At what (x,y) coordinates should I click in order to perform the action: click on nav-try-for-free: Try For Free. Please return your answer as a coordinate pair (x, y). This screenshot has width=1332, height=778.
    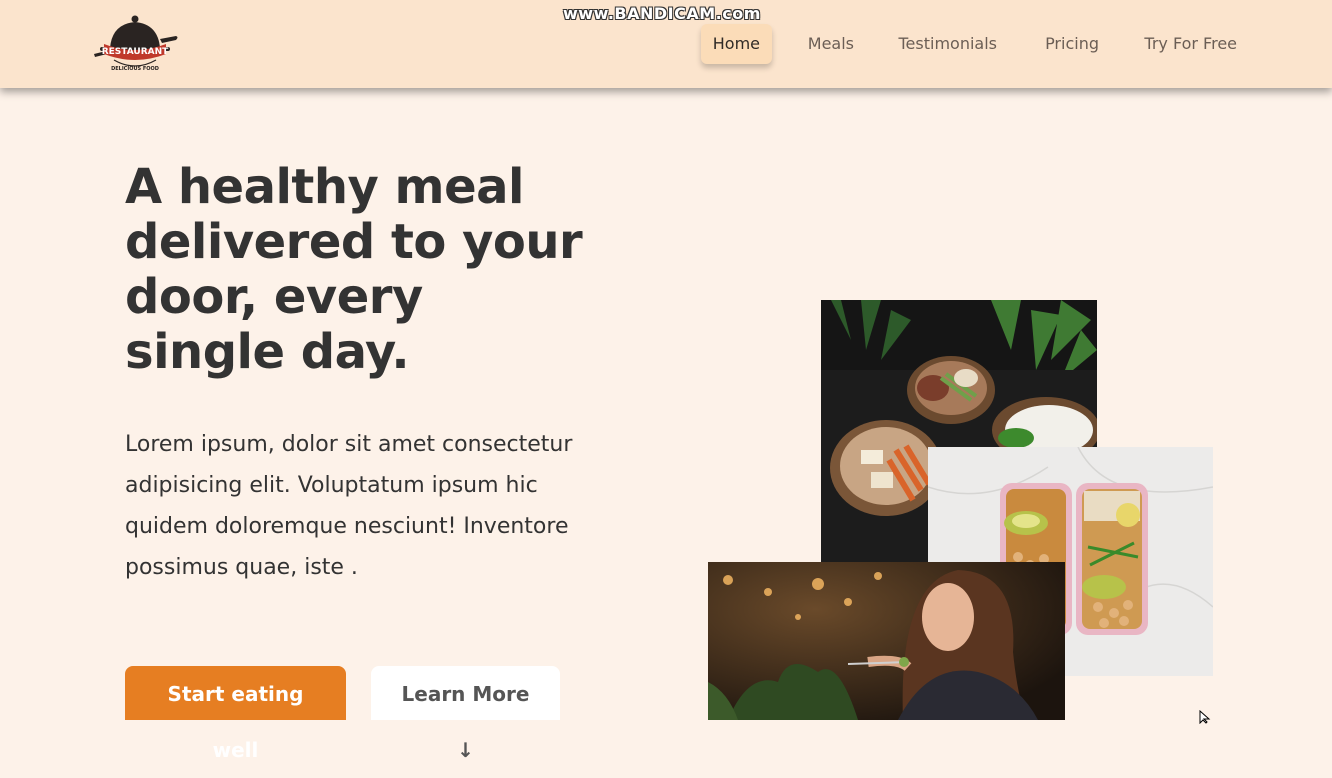
    Looking at the image, I should click on (1190, 44).